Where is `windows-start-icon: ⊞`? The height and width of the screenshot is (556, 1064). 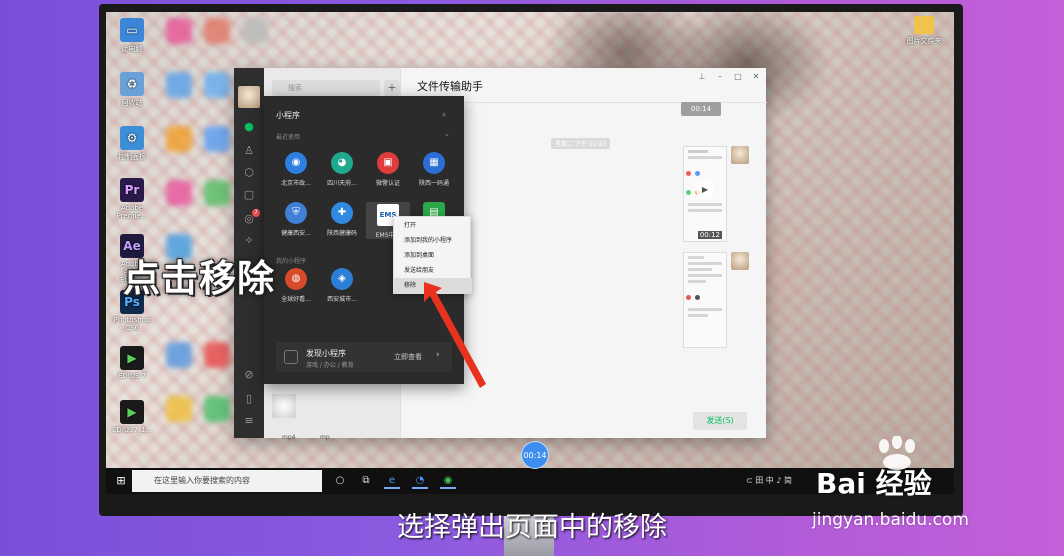 windows-start-icon: ⊞ is located at coordinates (121, 481).